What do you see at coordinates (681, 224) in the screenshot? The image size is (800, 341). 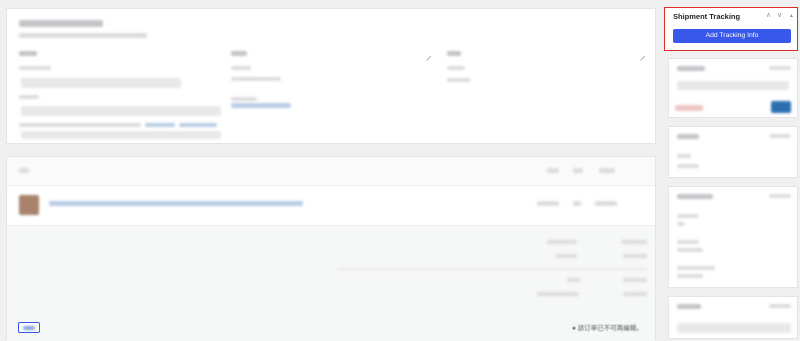 I see `total-orders-value` at bounding box center [681, 224].